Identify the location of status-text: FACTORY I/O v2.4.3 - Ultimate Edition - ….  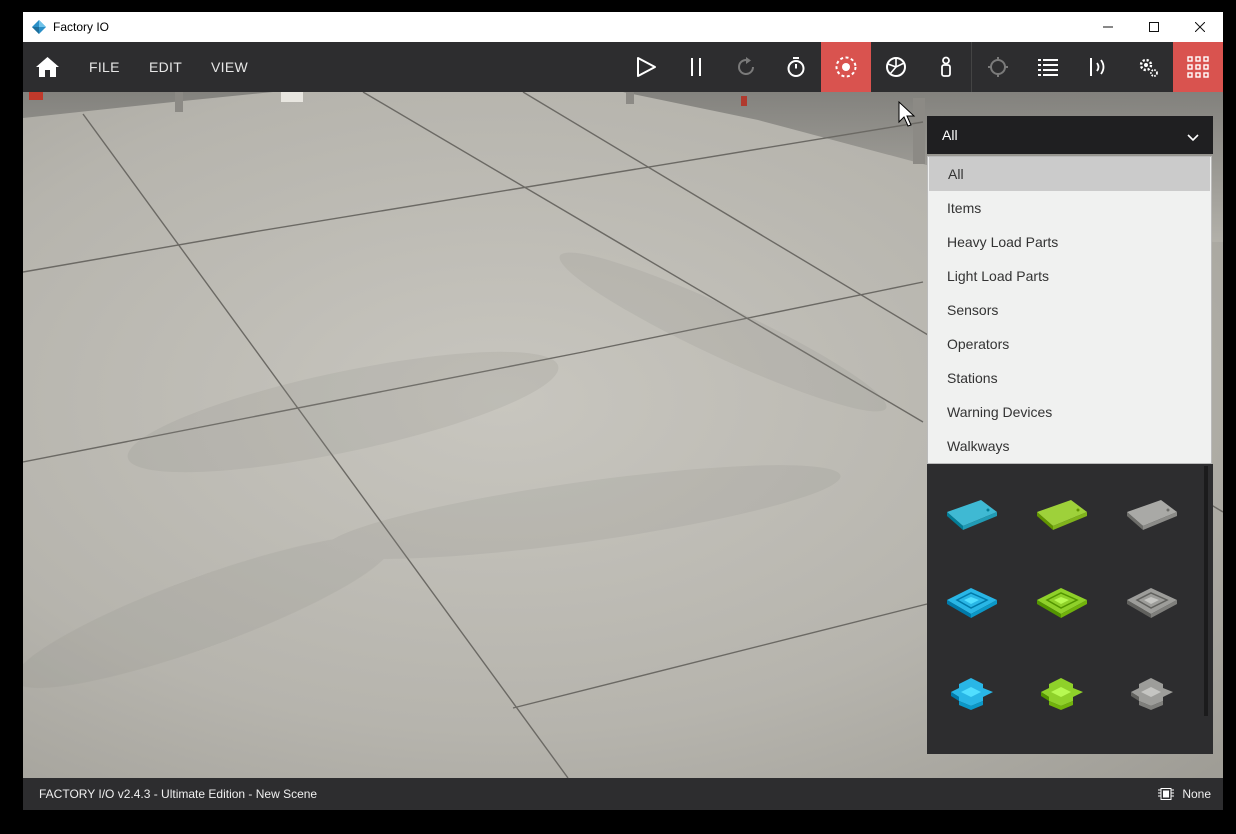
(178, 794).